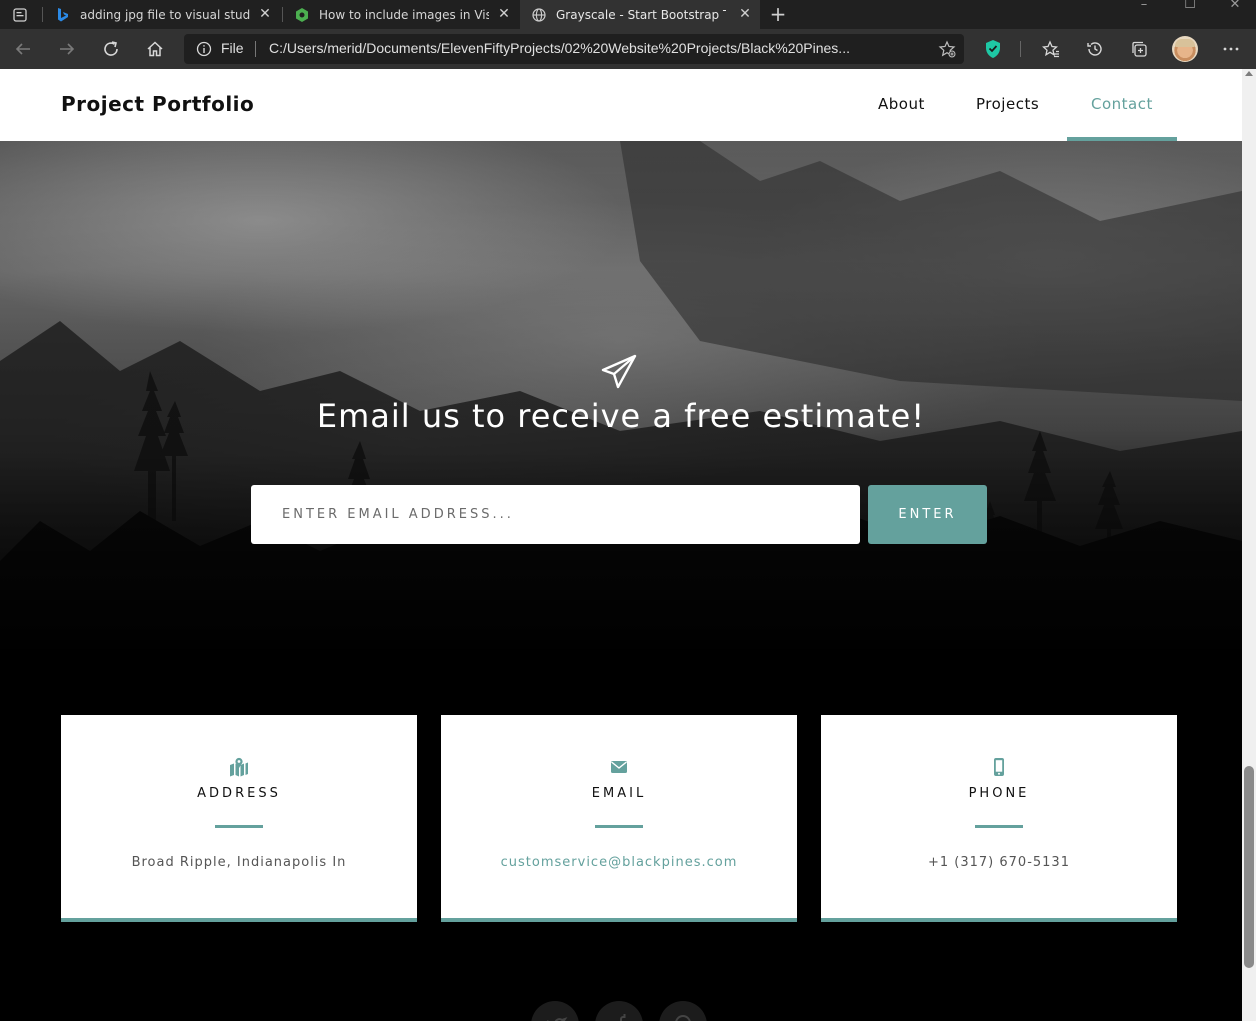  I want to click on home-button, so click(155, 49).